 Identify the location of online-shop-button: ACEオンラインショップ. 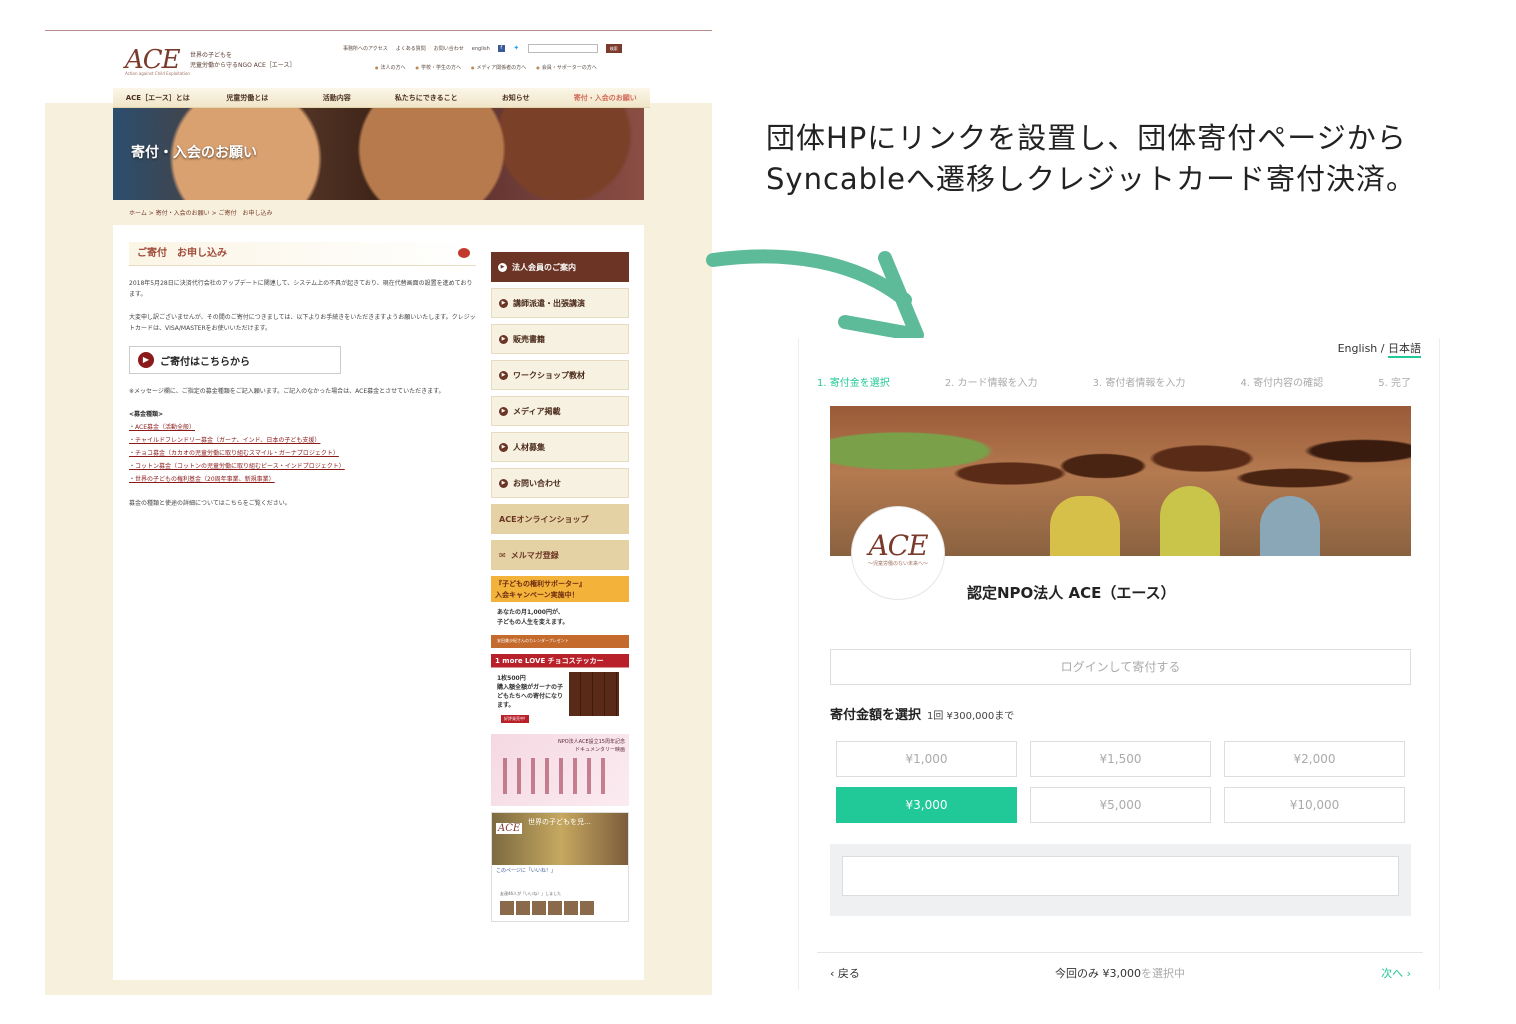
(560, 519).